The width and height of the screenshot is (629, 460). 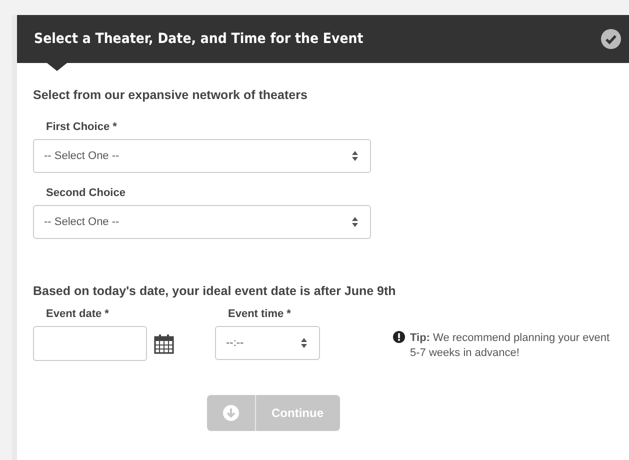 I want to click on tip-text: Tip: We recommend planning your event 5-7 weeks in advance!, so click(x=510, y=346).